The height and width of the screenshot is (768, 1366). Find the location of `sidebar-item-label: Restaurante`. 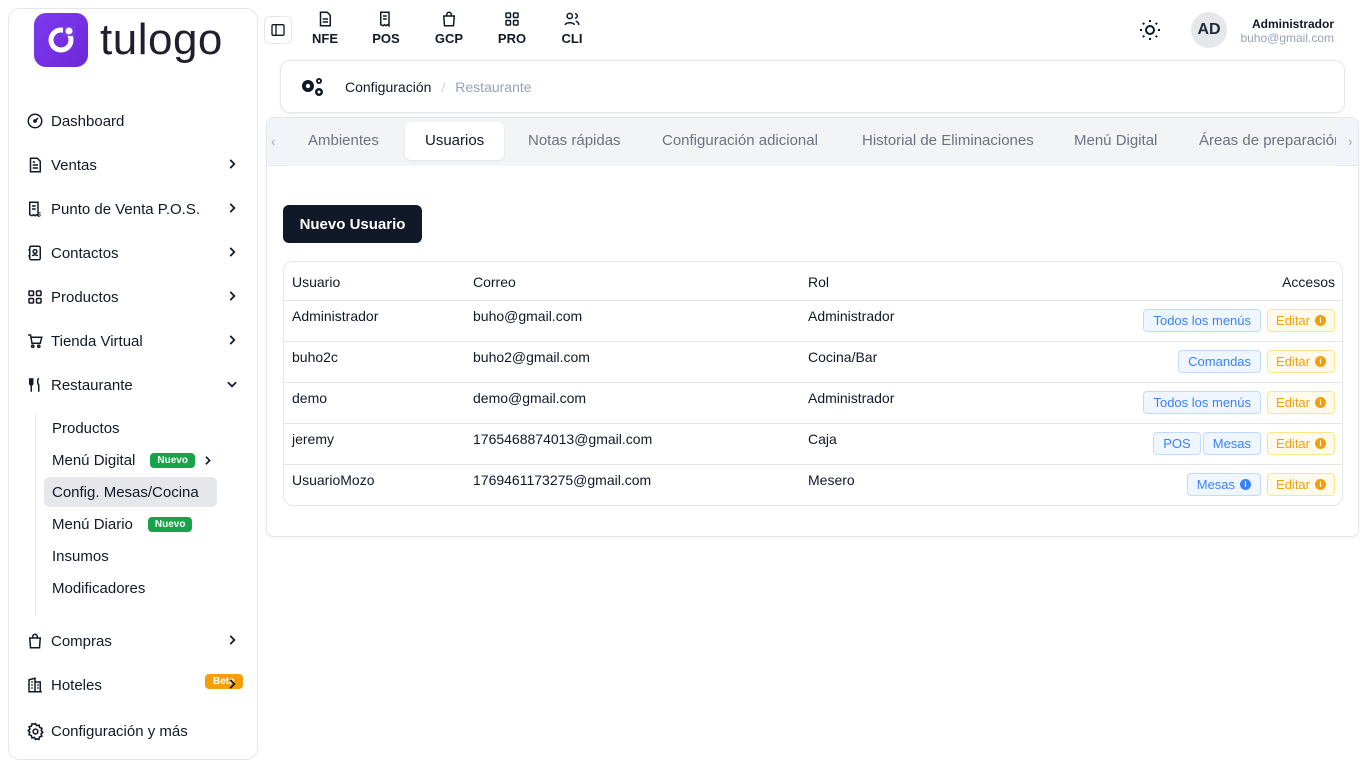

sidebar-item-label: Restaurante is located at coordinates (92, 385).